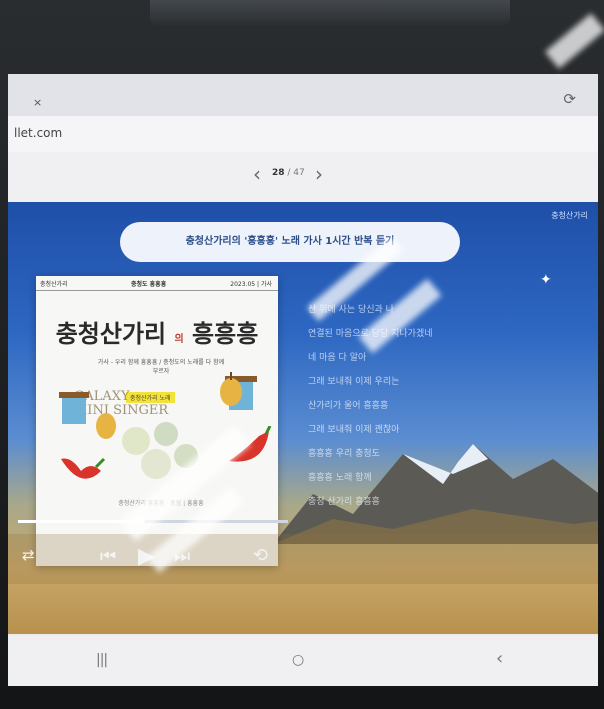  Describe the element at coordinates (303, 559) in the screenshot. I see `player-controls: ⇄ ⏮ ▶ ⏭ ⟲` at that location.